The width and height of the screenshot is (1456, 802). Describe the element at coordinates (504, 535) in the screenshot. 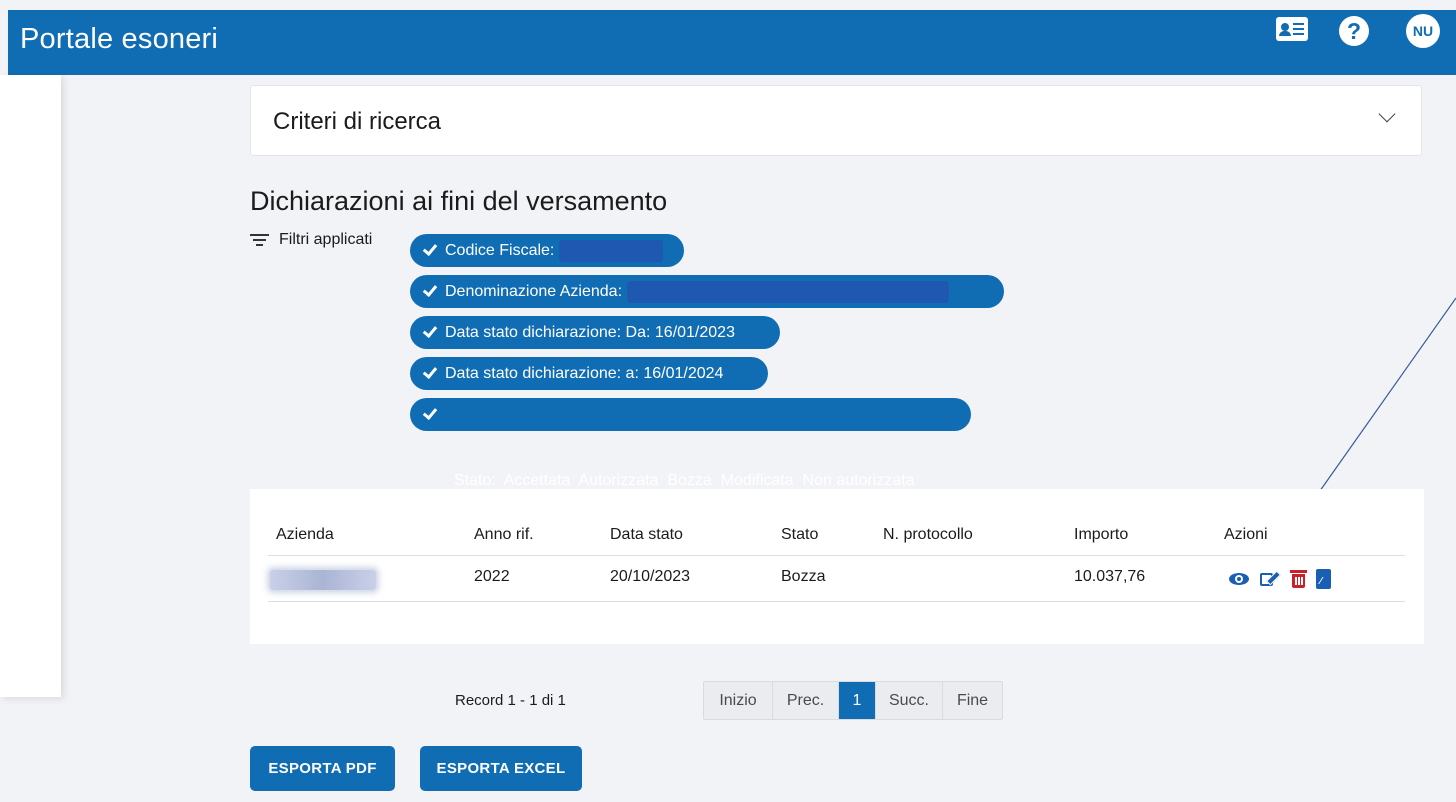

I see `column-header-anno: Anno rif.` at that location.